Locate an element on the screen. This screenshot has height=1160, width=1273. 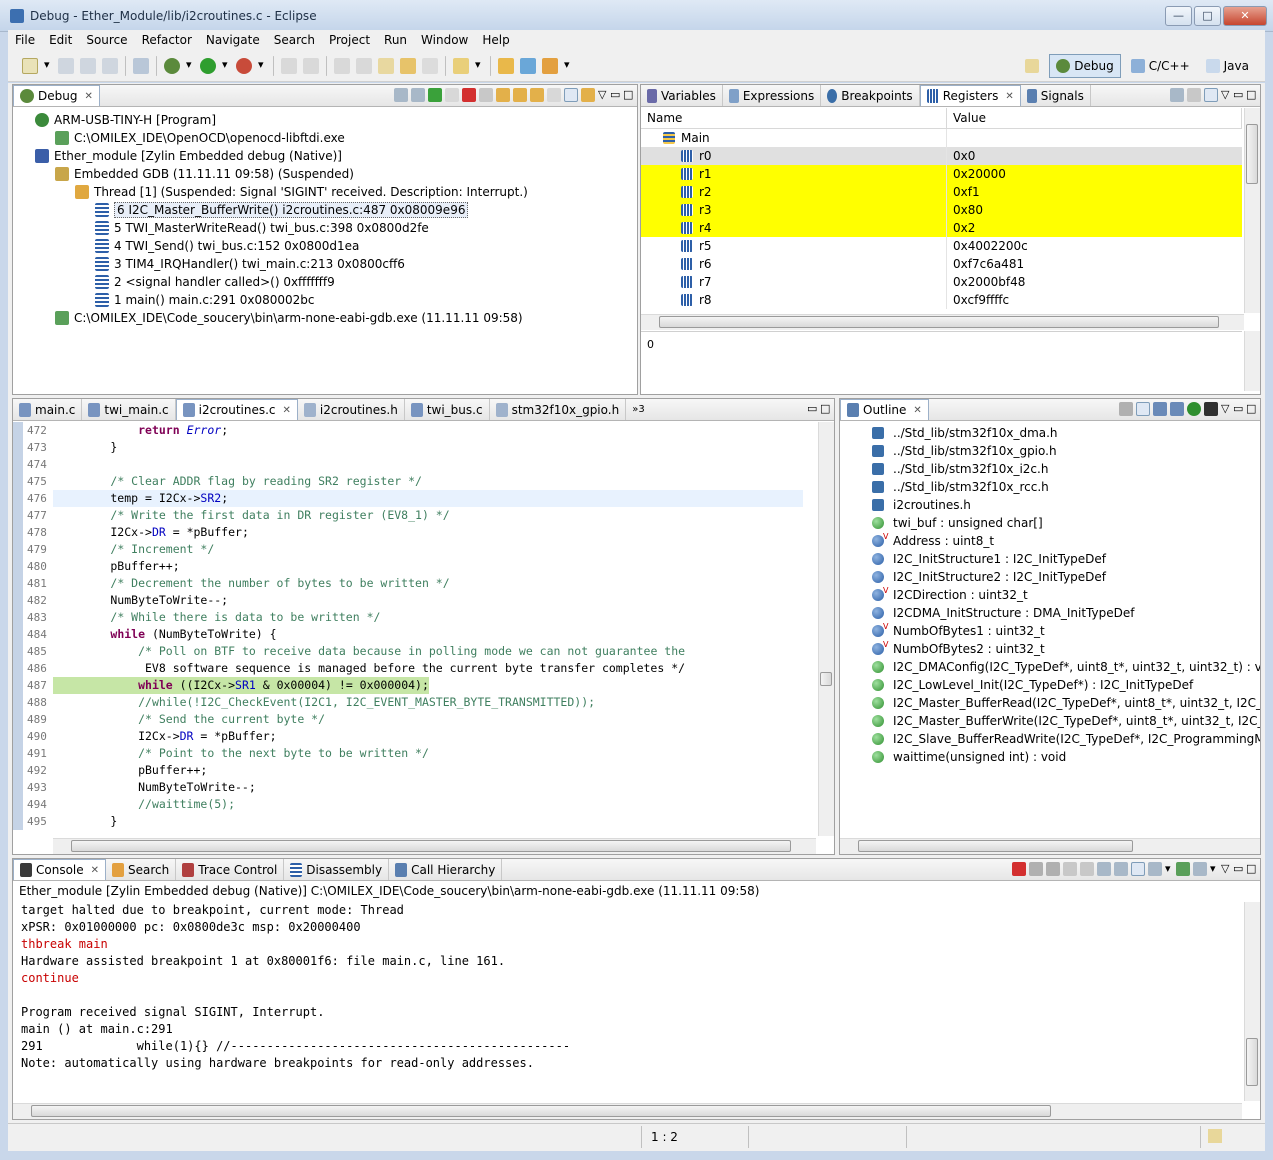
more-tabs-button: »3 is located at coordinates (638, 409).